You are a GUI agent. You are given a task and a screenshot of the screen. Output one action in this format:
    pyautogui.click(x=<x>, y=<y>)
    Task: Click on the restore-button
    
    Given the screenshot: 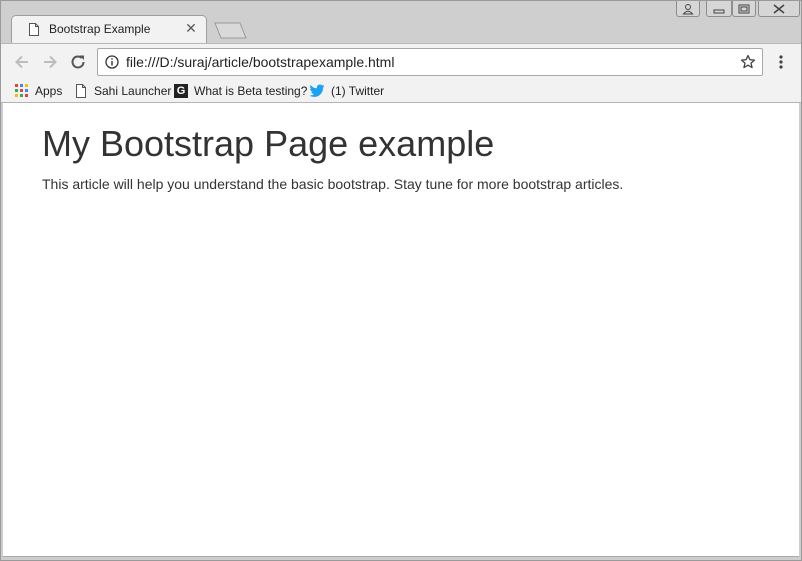 What is the action you would take?
    pyautogui.click(x=744, y=9)
    